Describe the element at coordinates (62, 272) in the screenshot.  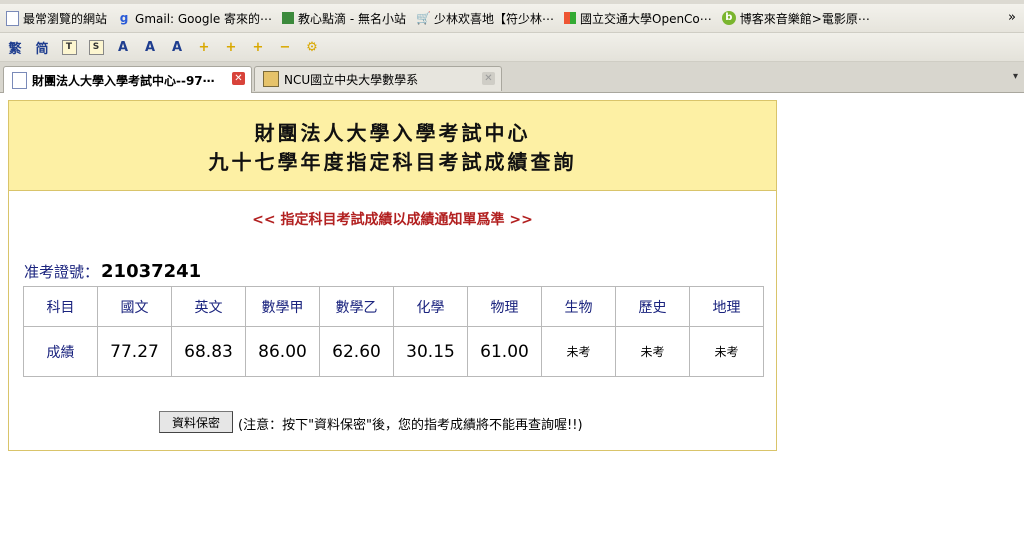
I see `exam-number-label: 准考證號：` at that location.